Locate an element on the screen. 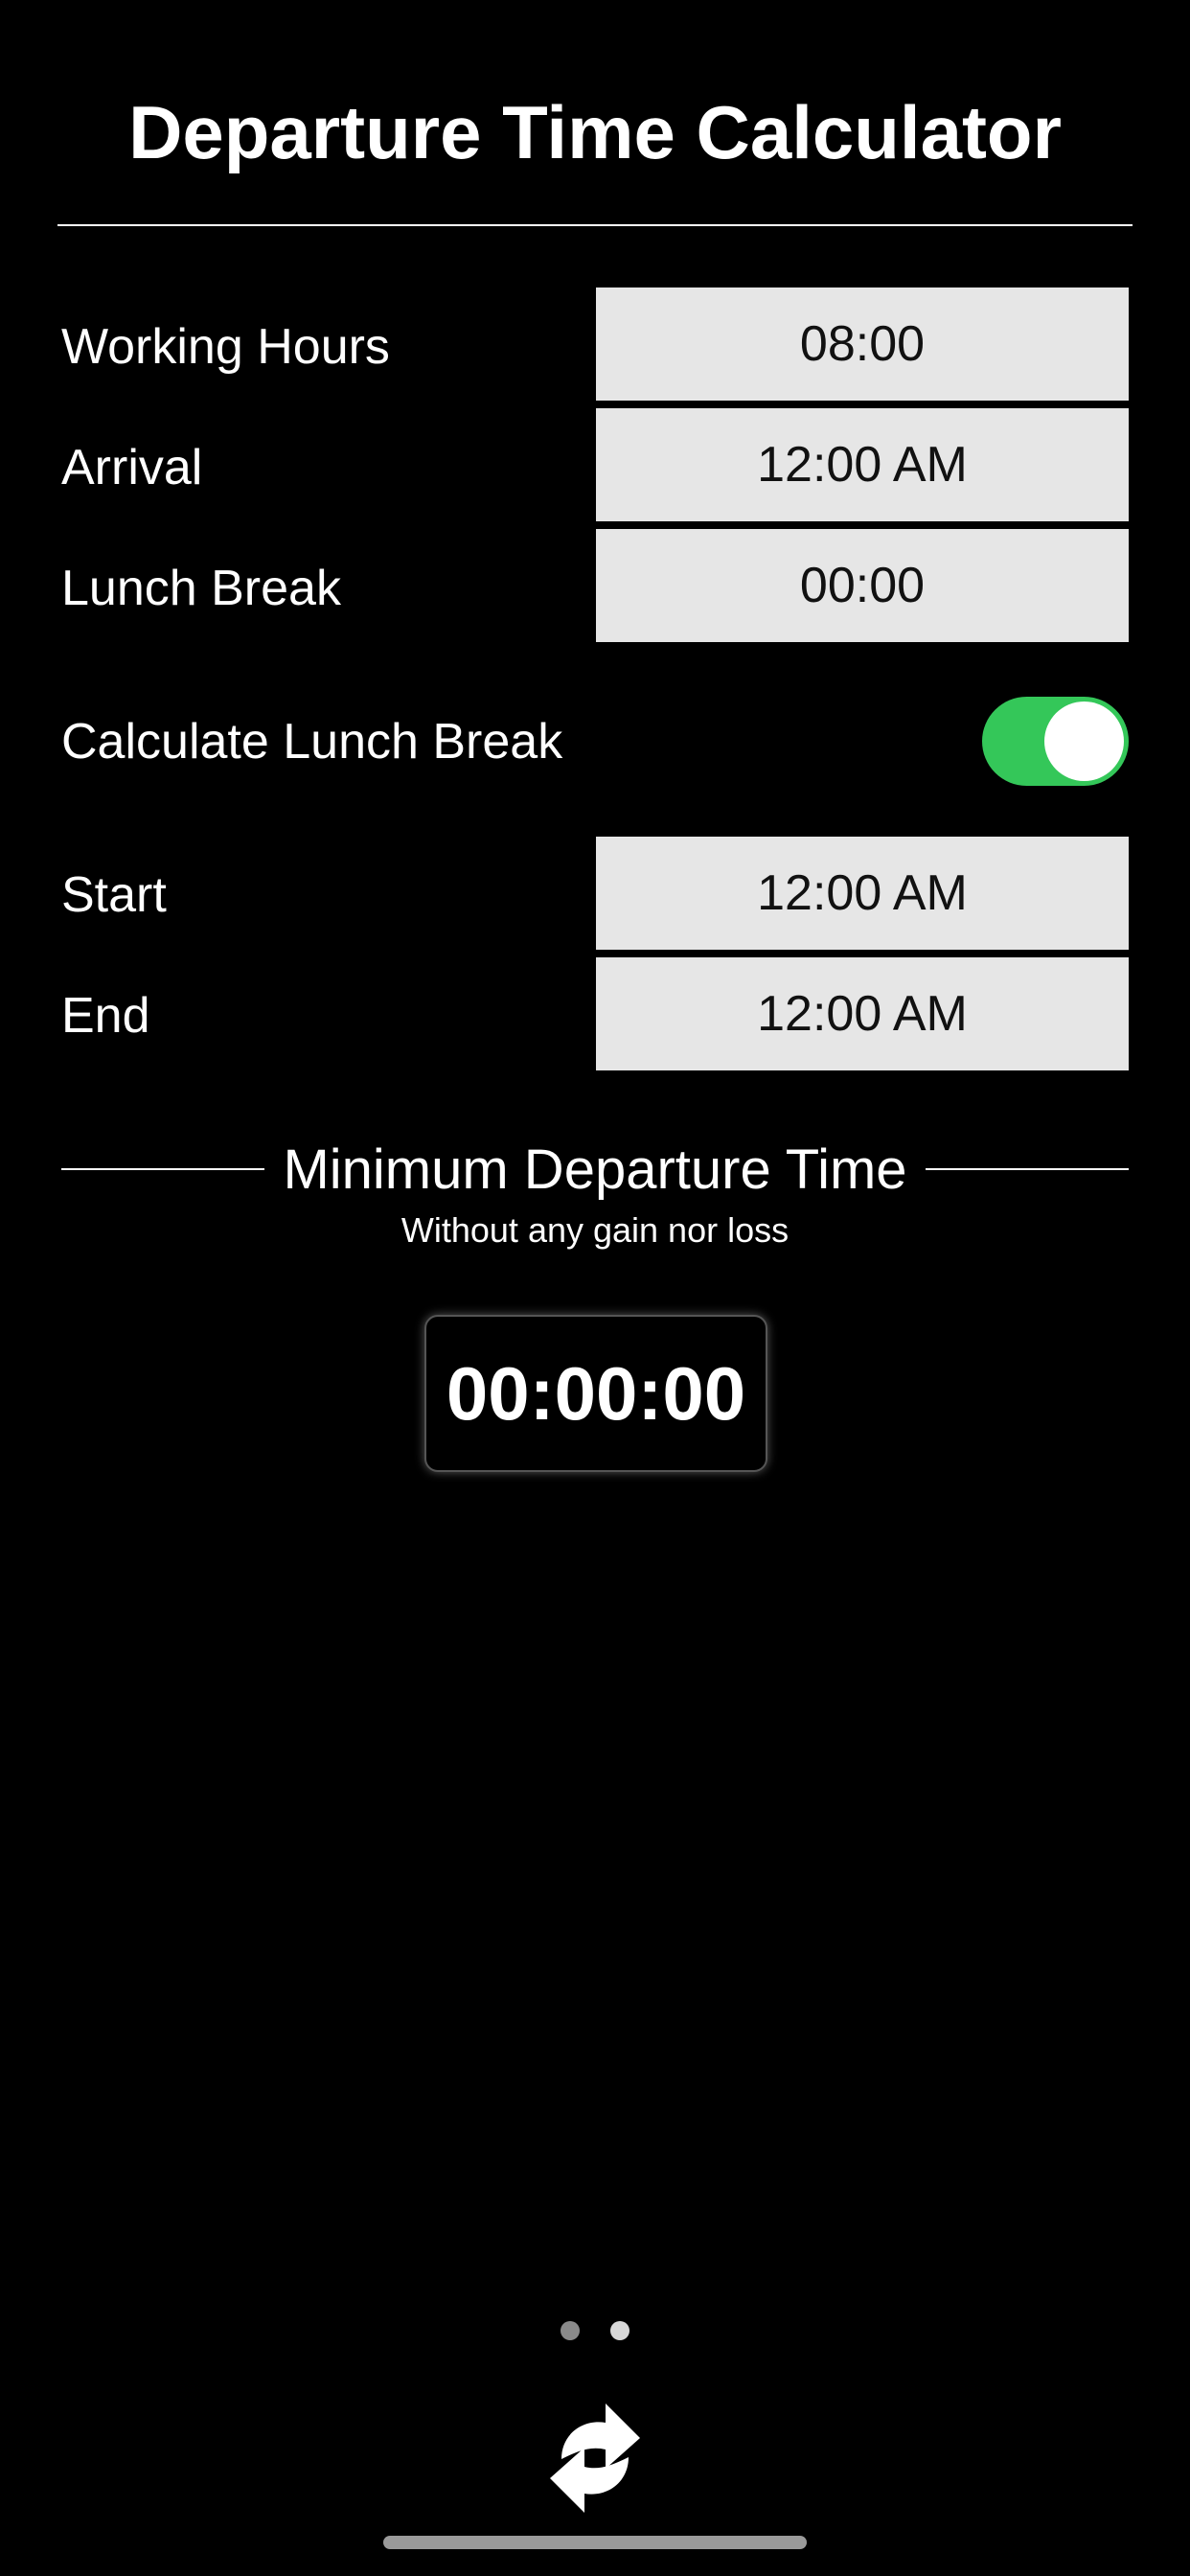  section-title: Minimum Departure Time is located at coordinates (595, 1169).